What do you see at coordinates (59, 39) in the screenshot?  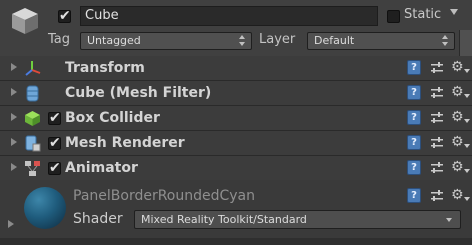 I see `tag-label: Tag` at bounding box center [59, 39].